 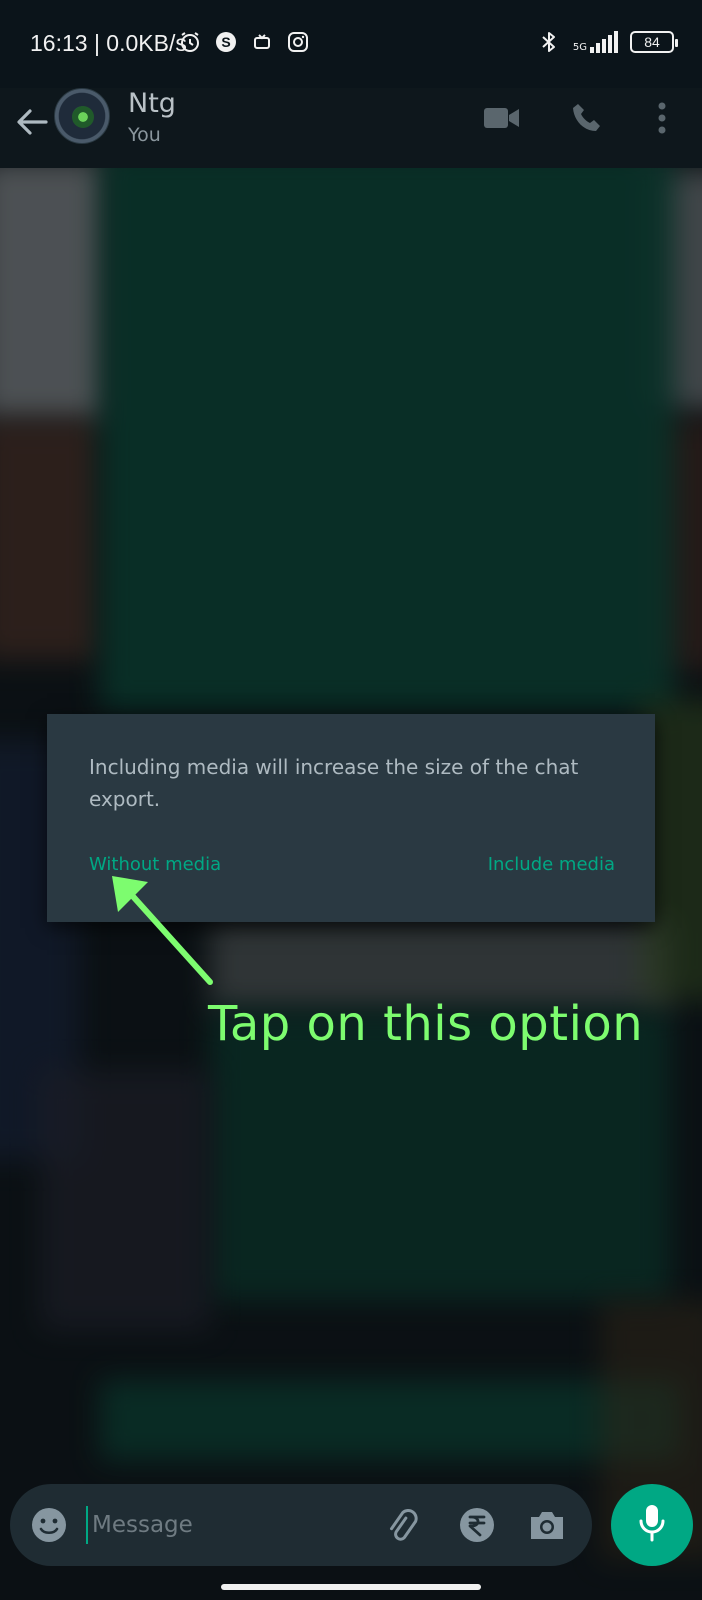 I want to click on status-icons-left: S, so click(x=244, y=42).